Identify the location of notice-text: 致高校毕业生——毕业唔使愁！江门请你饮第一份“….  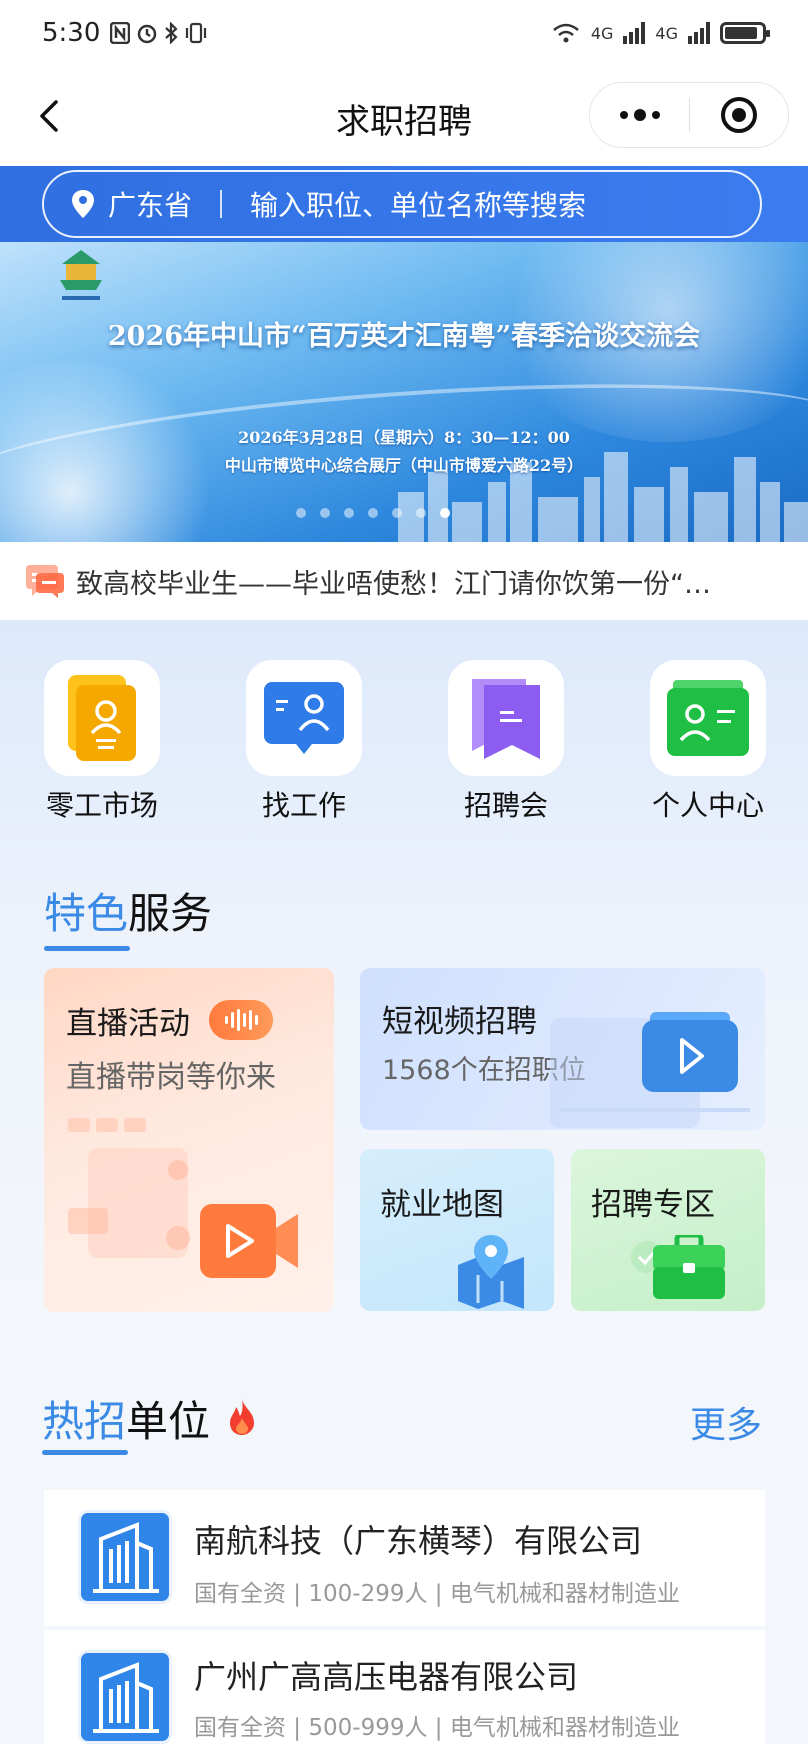
(393, 584).